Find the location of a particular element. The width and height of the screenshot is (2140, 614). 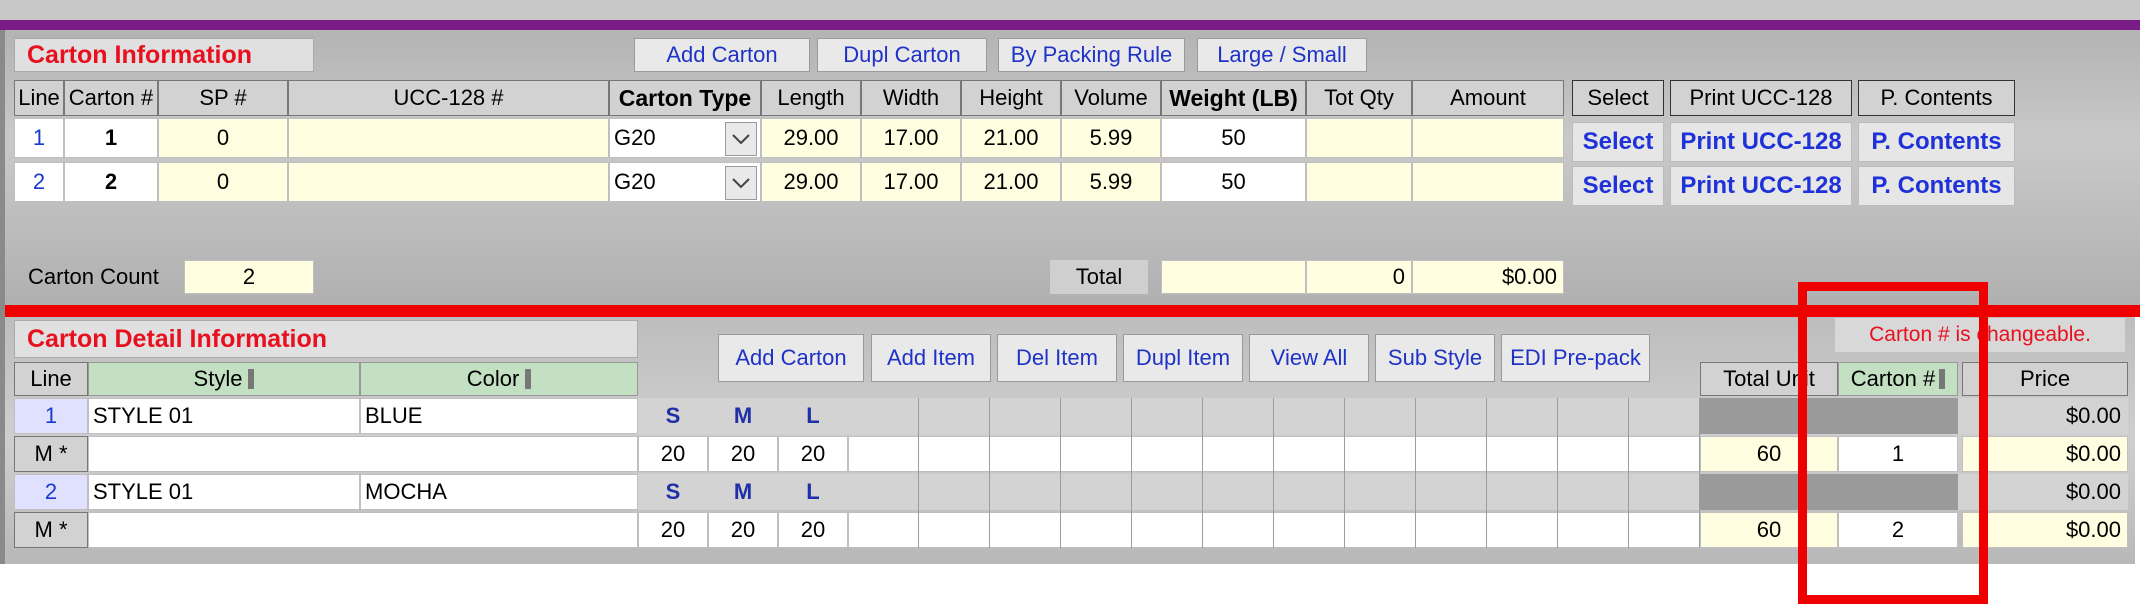

edi-prepack-button: EDI Pre-pack is located at coordinates (1575, 358).